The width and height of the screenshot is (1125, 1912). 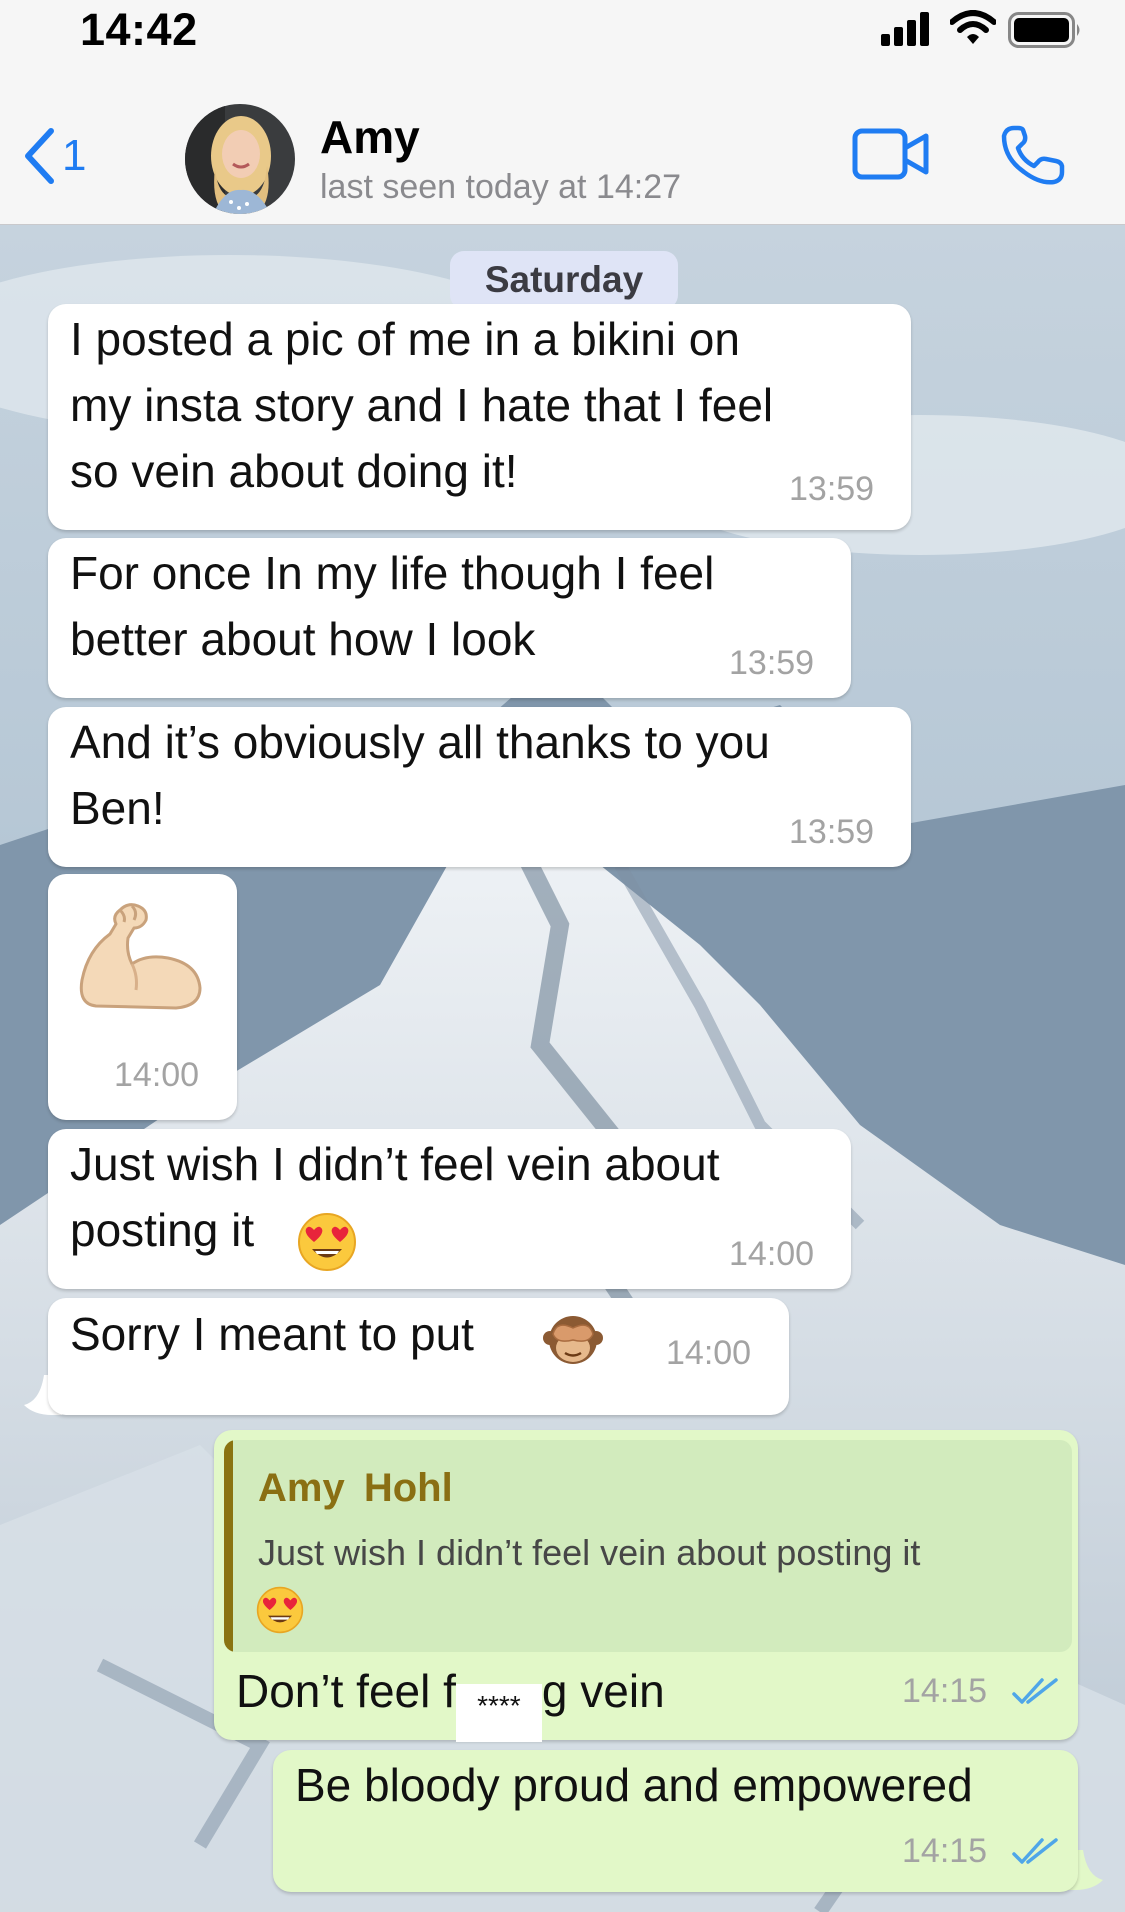 What do you see at coordinates (564, 280) in the screenshot?
I see `date-separator: Saturday` at bounding box center [564, 280].